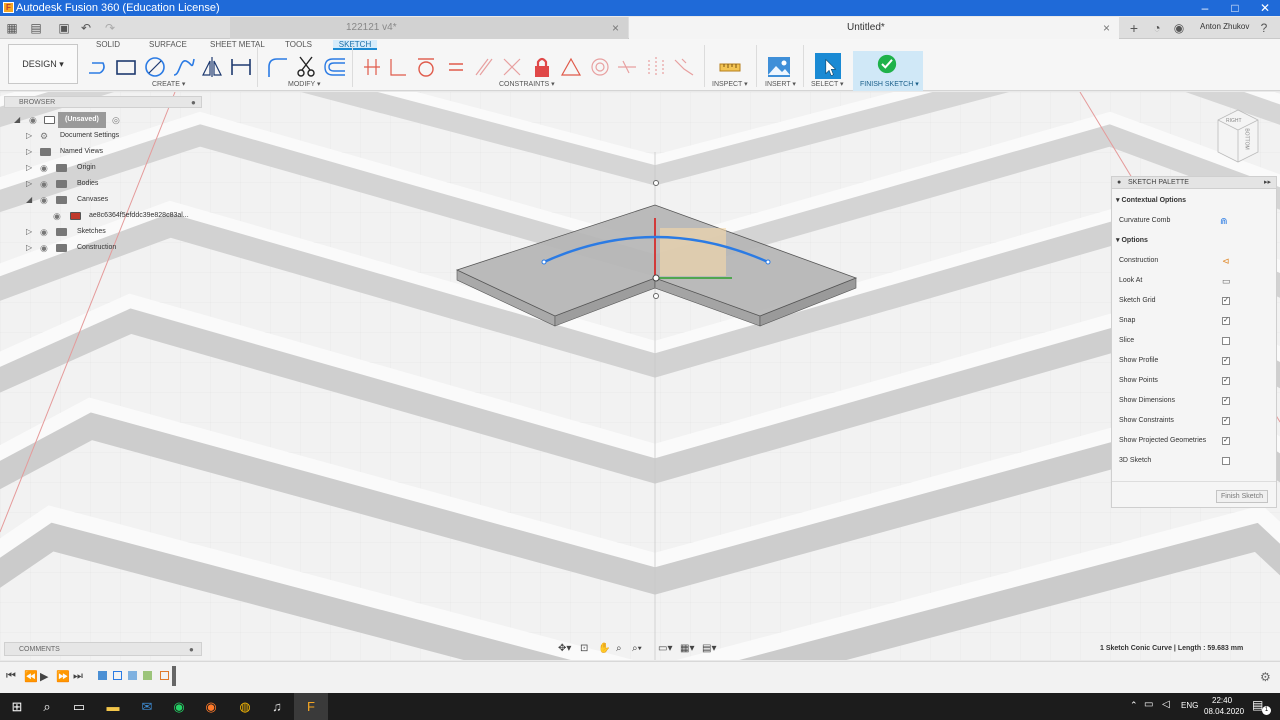 The height and width of the screenshot is (720, 1280). Describe the element at coordinates (116, 120) in the screenshot. I see `activate-radio-icon: ◎` at that location.